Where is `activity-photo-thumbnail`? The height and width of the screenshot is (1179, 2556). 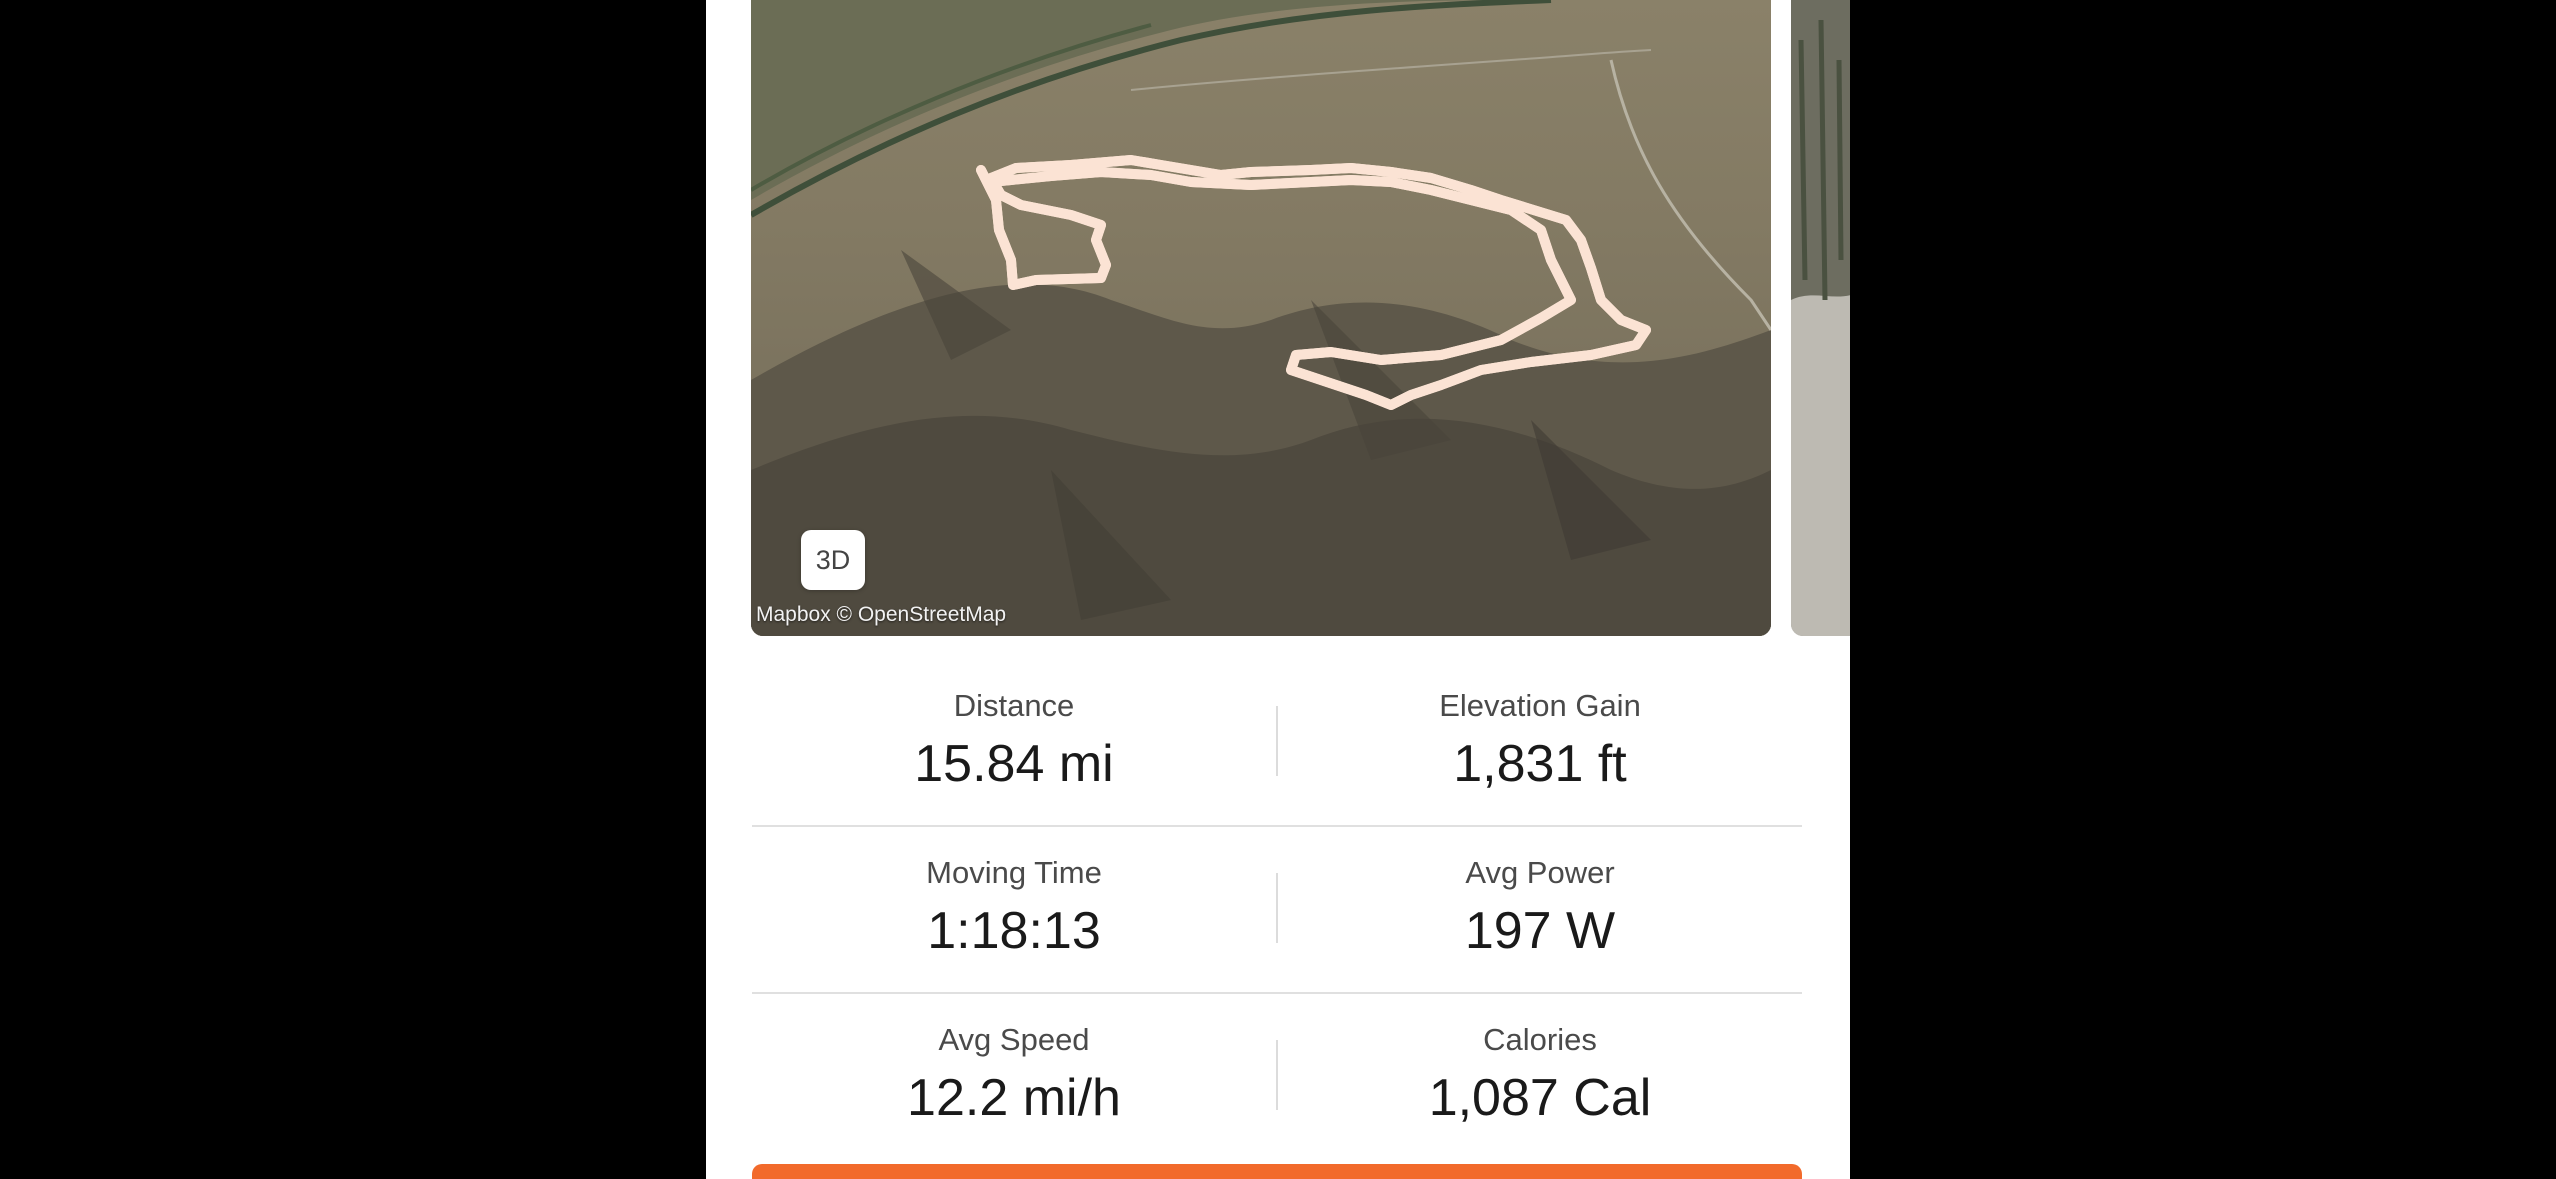 activity-photo-thumbnail is located at coordinates (1820, 318).